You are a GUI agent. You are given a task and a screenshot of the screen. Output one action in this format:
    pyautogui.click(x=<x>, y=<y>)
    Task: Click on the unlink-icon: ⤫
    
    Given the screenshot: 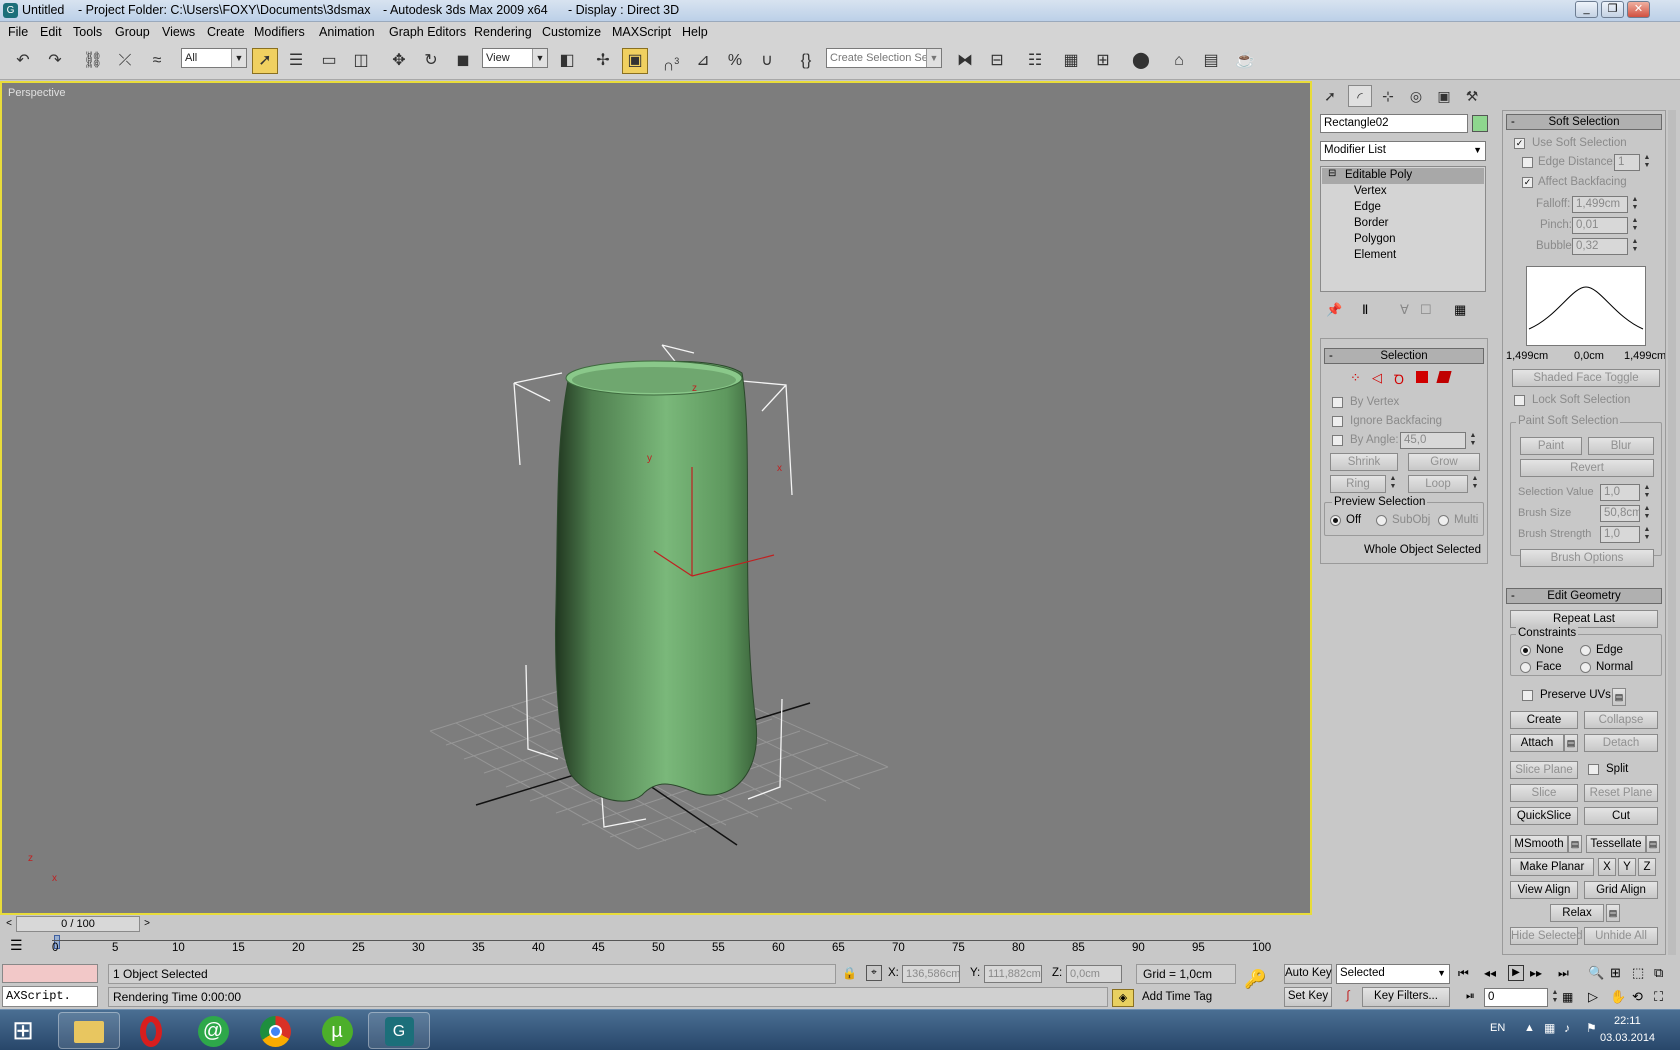 What is the action you would take?
    pyautogui.click(x=125, y=61)
    